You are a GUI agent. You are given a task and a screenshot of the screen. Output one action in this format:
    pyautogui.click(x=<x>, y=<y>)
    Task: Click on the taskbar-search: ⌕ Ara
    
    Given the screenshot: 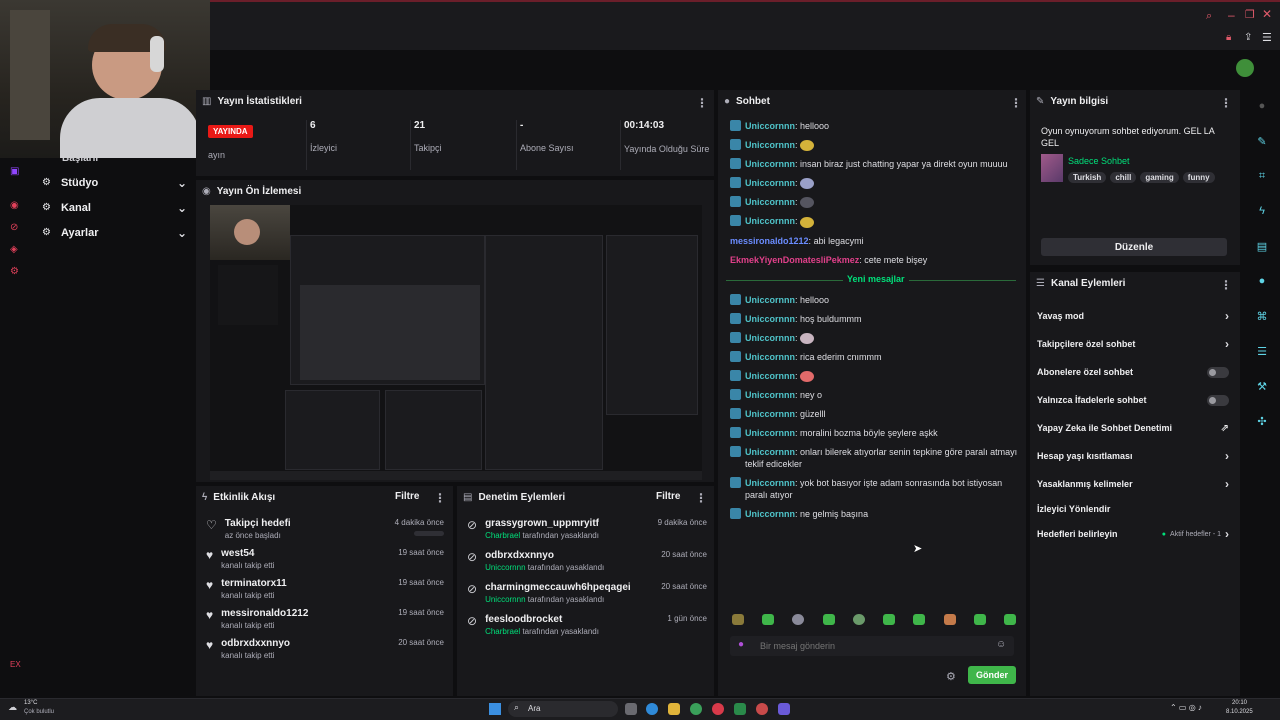 What is the action you would take?
    pyautogui.click(x=563, y=709)
    